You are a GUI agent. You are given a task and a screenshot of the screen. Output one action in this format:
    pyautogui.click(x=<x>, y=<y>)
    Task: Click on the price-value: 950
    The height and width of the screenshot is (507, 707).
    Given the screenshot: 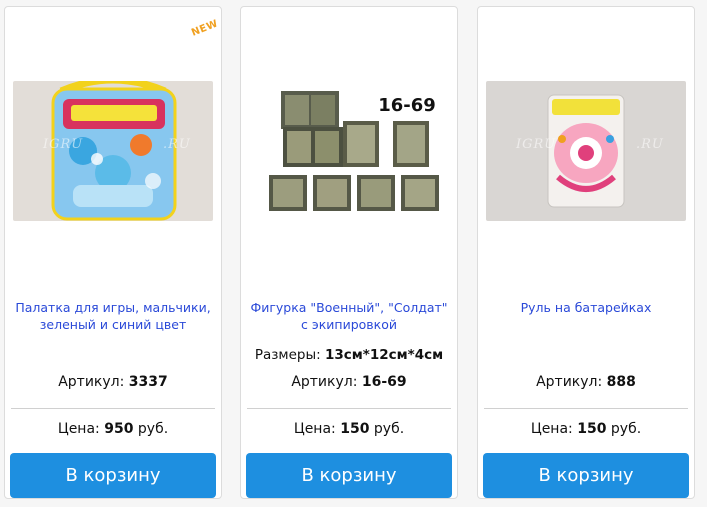 What is the action you would take?
    pyautogui.click(x=119, y=429)
    